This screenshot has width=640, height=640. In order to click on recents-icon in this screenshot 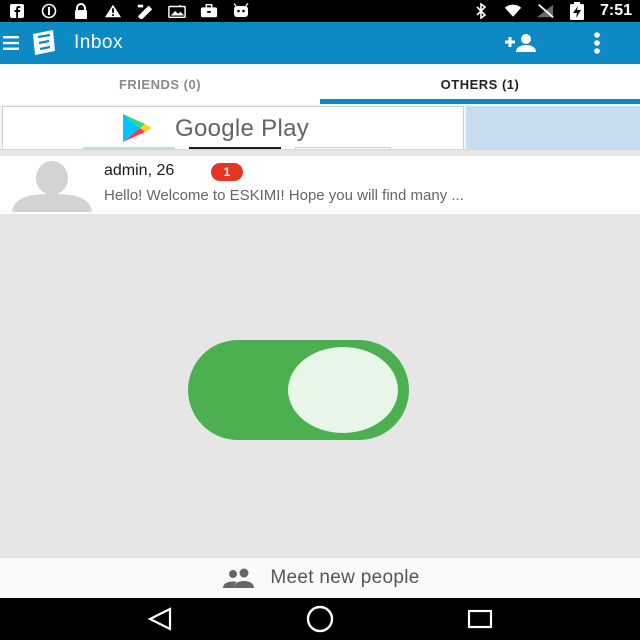, I will do `click(480, 619)`.